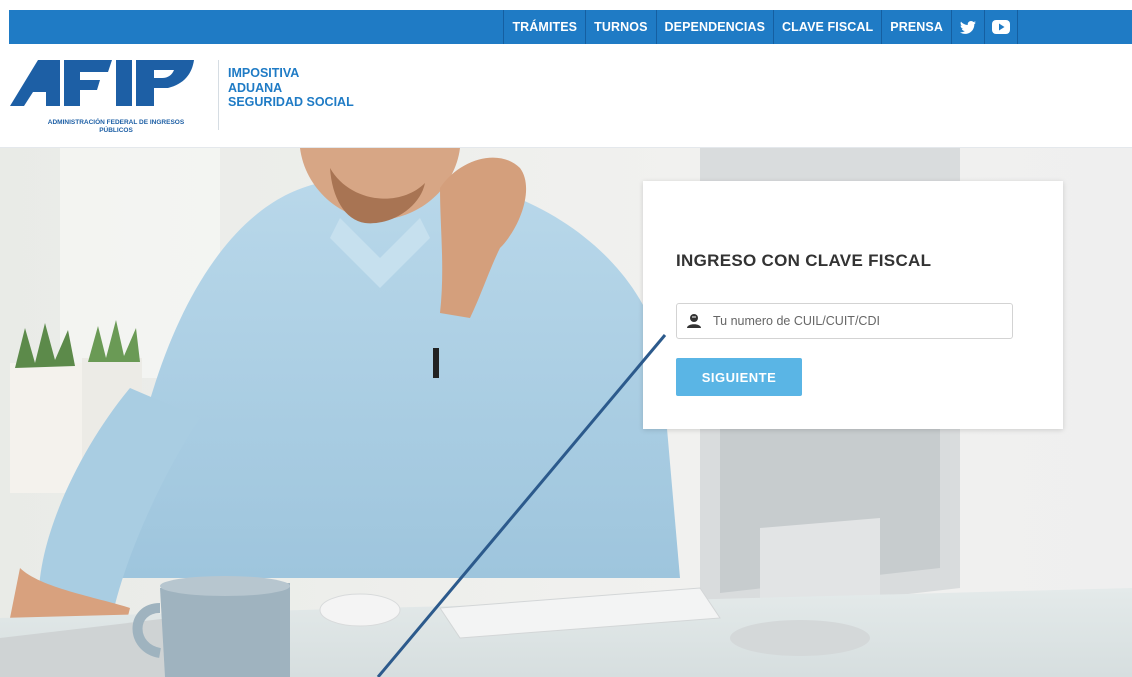 This screenshot has width=1132, height=677. I want to click on user-icon, so click(694, 321).